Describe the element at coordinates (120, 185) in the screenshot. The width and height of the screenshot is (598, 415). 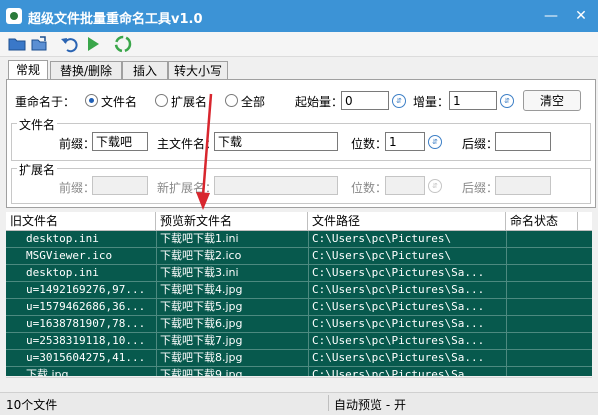
I see `ext-prefix-input` at that location.